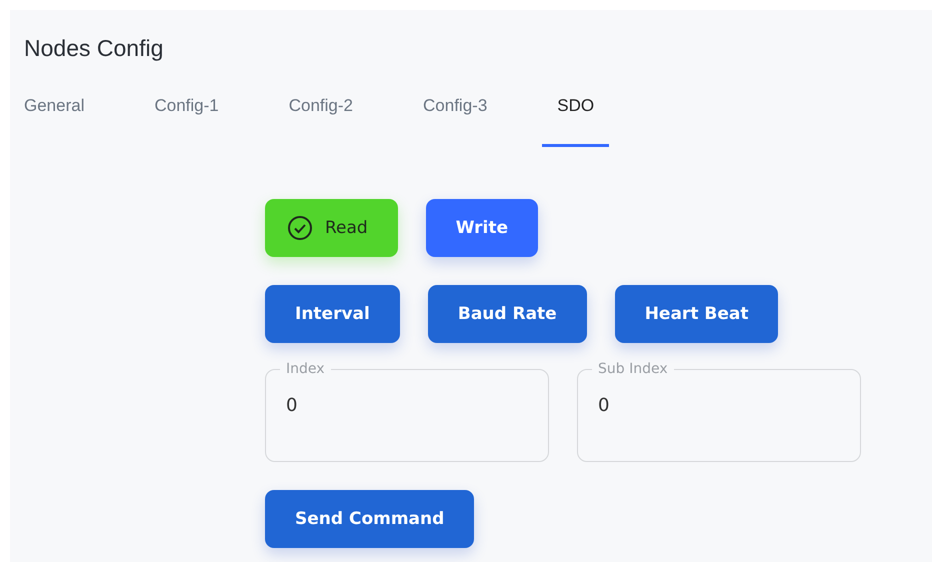 The width and height of the screenshot is (932, 562). What do you see at coordinates (331, 228) in the screenshot?
I see `read-button: Read` at bounding box center [331, 228].